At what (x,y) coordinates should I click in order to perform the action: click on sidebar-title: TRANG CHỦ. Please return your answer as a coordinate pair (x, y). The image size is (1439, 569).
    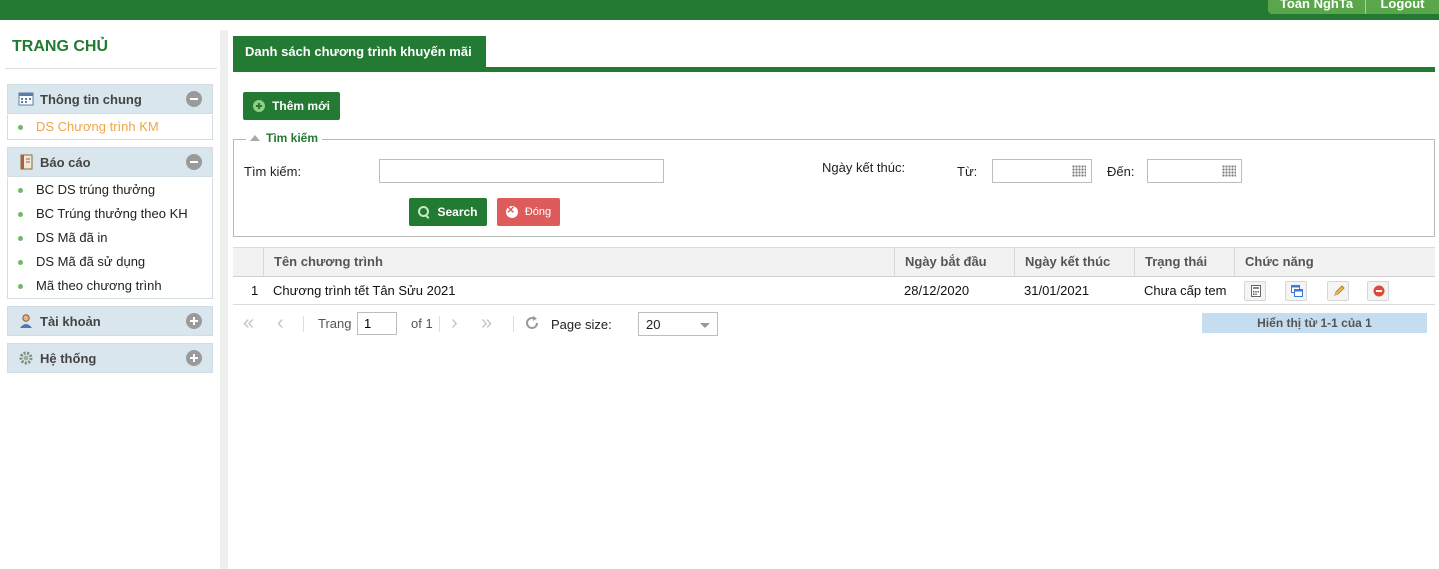
    Looking at the image, I should click on (60, 47).